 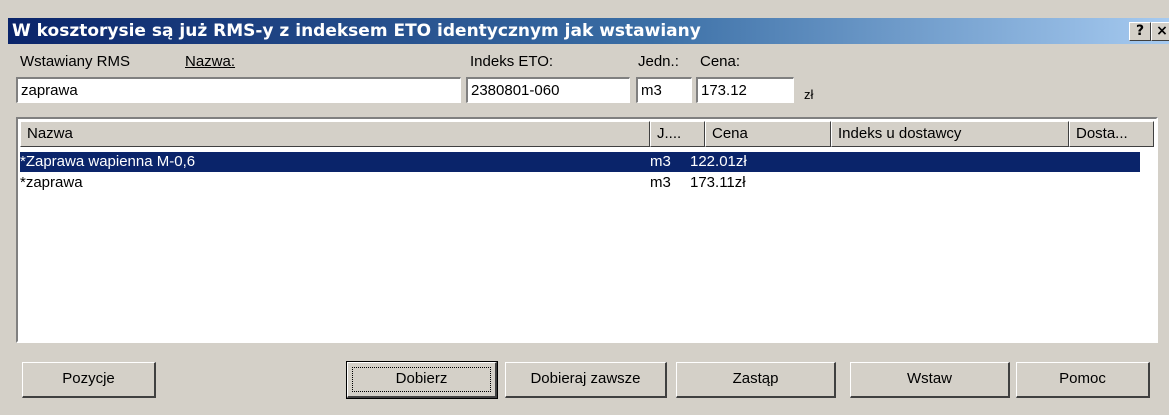 I want to click on replace-button: Zastąp, so click(x=756, y=380).